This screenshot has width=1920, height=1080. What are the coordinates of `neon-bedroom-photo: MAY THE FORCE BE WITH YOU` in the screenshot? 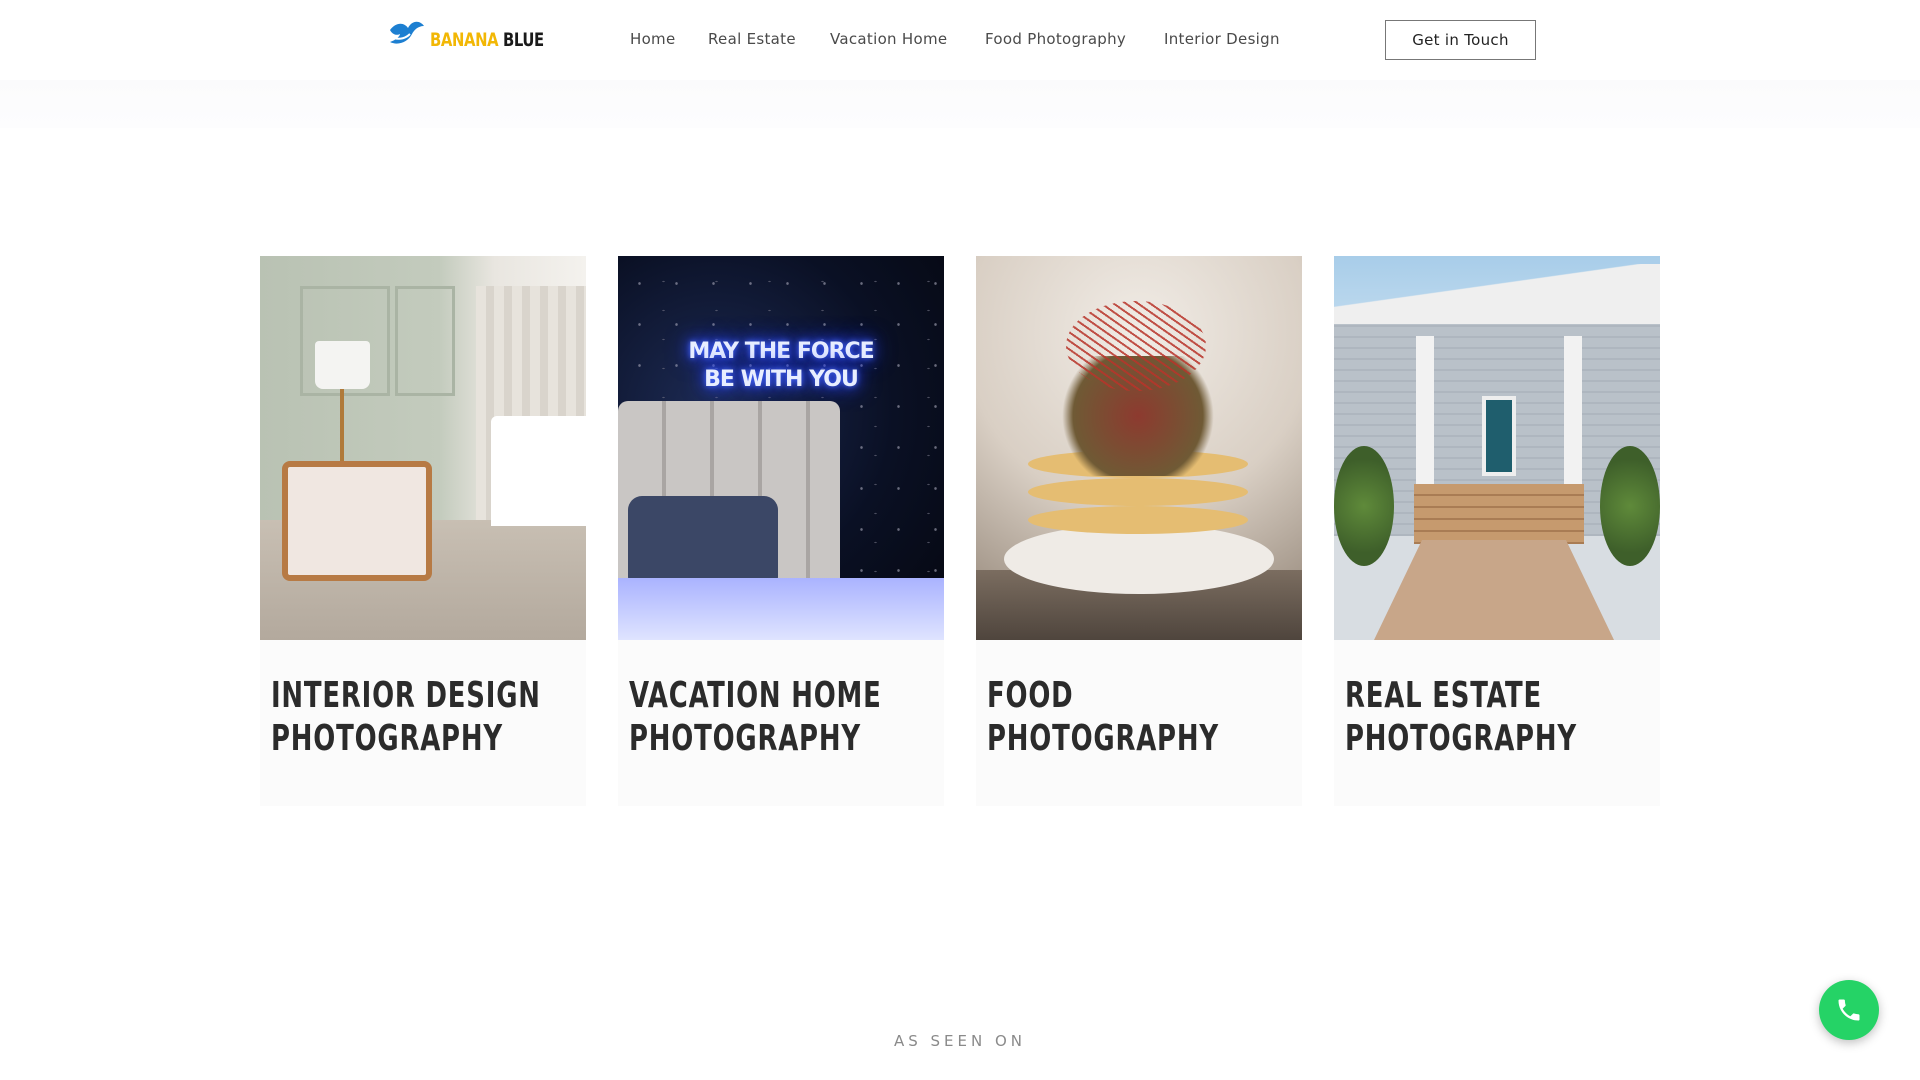 It's located at (781, 448).